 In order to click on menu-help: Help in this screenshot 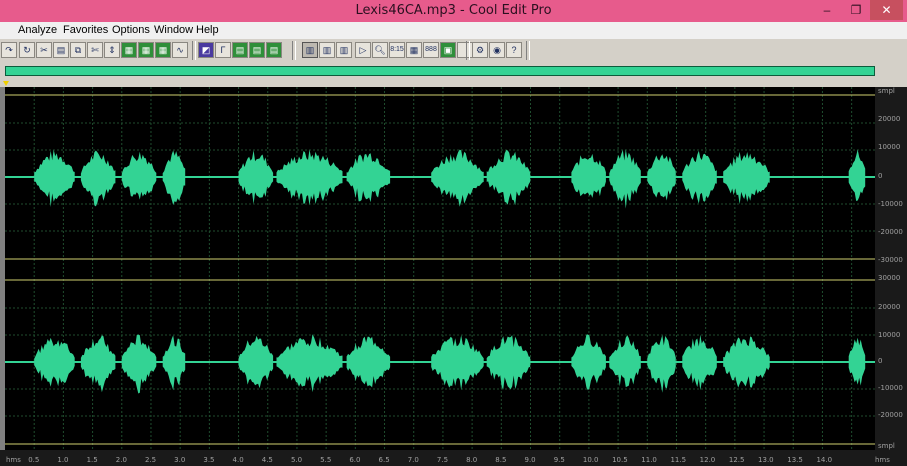, I will do `click(207, 30)`.